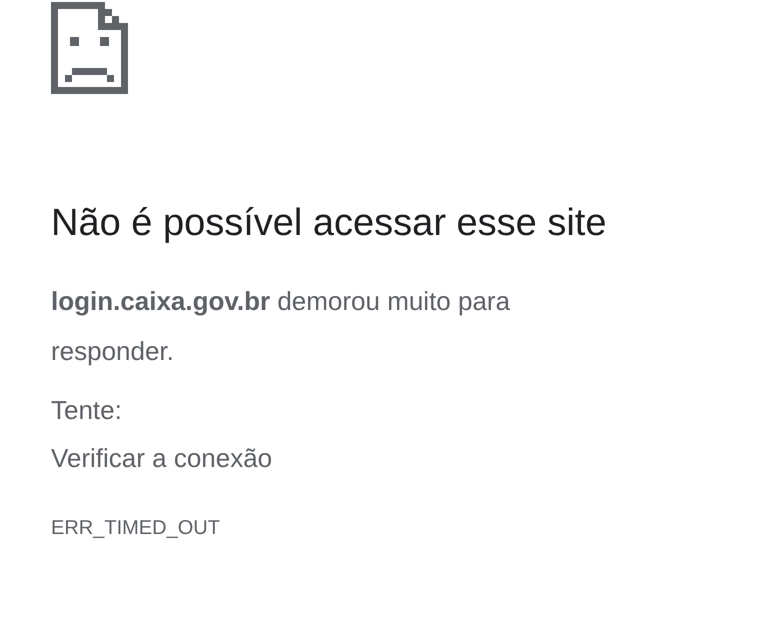  Describe the element at coordinates (329, 223) in the screenshot. I see `error-heading: Não é possível acessar esse site` at that location.